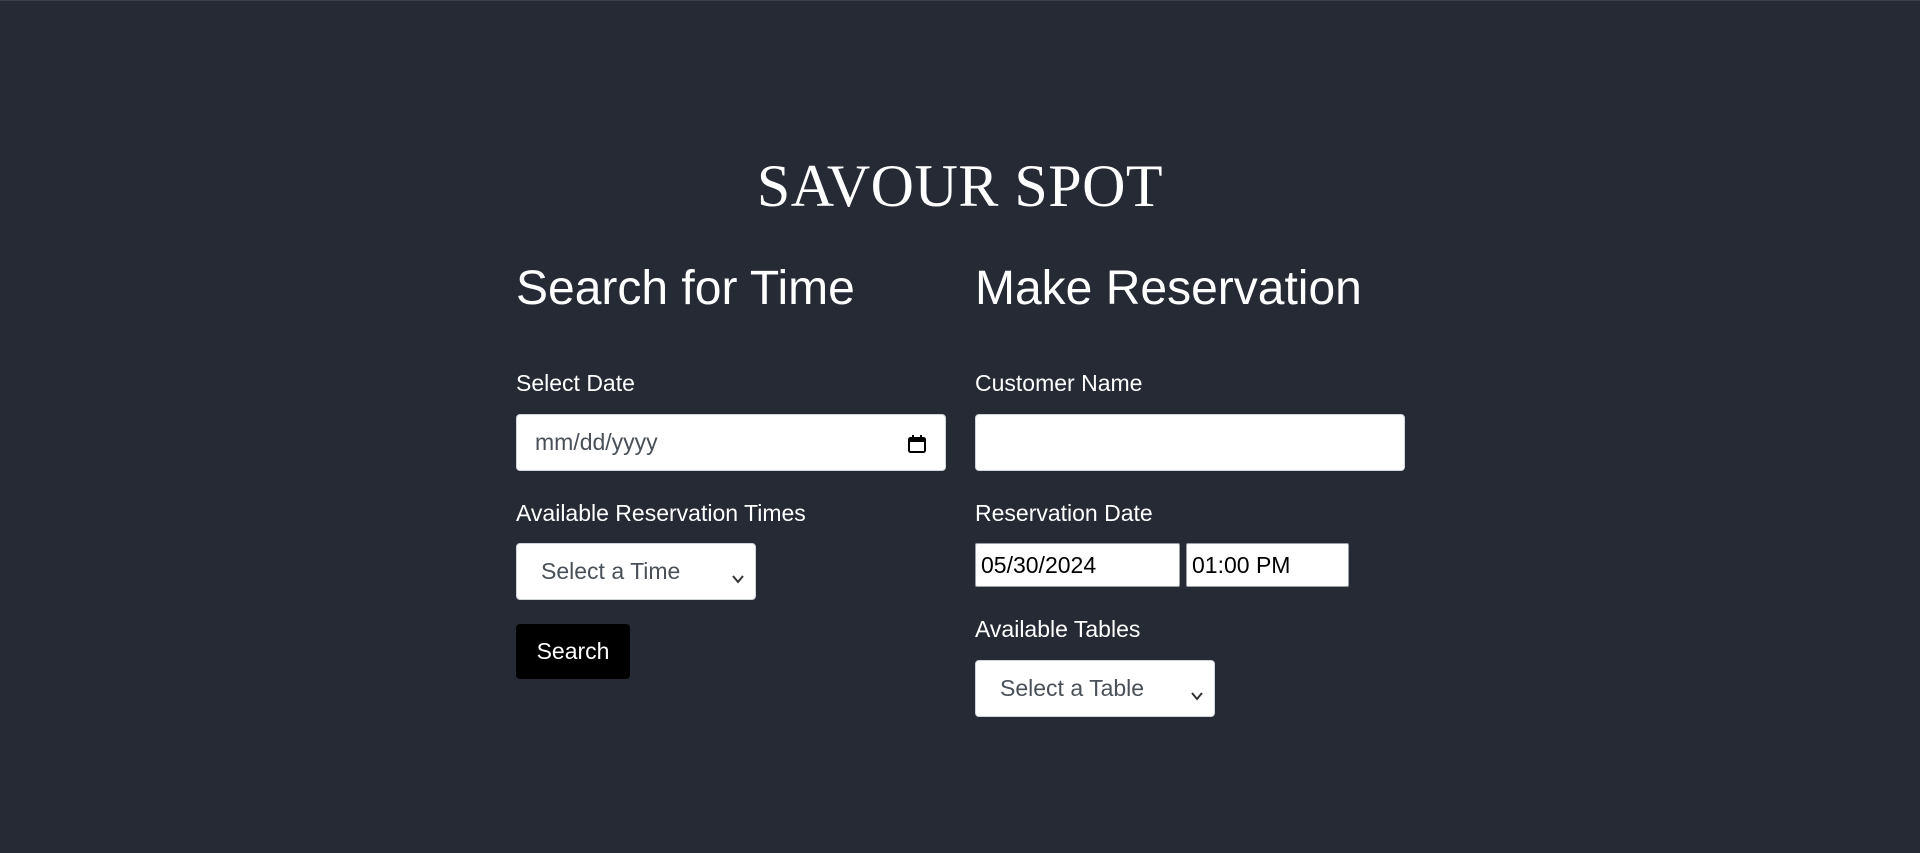 This screenshot has width=1920, height=853. Describe the element at coordinates (573, 651) in the screenshot. I see `search-button: Search` at that location.